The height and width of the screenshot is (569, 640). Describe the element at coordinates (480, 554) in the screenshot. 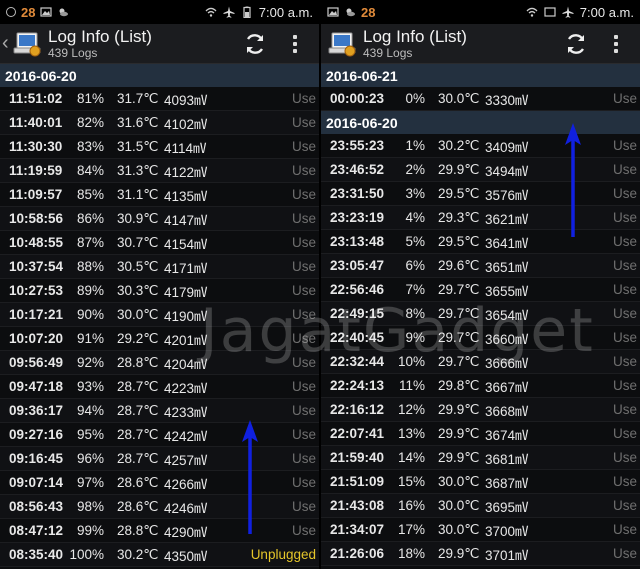

I see `log-row: 21:26:06 18% 29.9℃ 3701㎷ Use` at that location.